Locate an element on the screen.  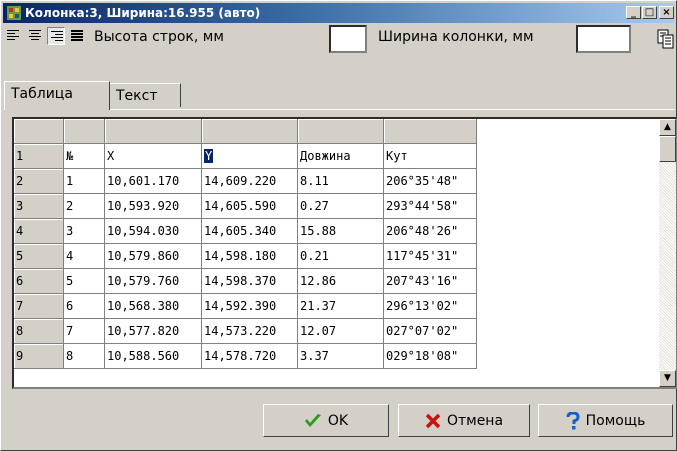
checkmark-icon is located at coordinates (312, 420).